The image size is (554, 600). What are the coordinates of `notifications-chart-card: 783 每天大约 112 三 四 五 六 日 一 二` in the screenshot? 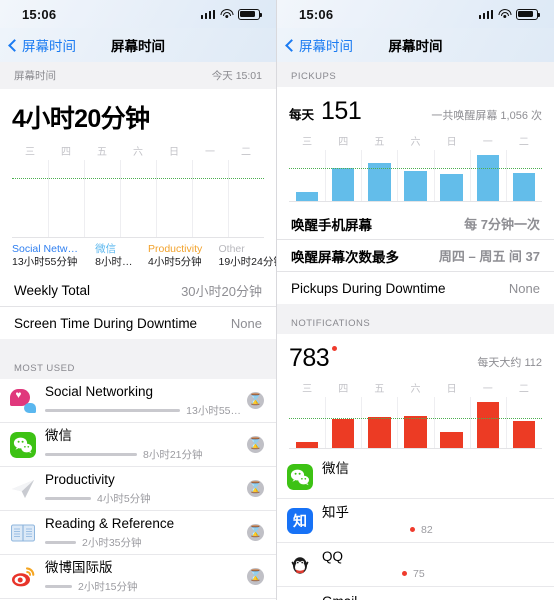 It's located at (415, 394).